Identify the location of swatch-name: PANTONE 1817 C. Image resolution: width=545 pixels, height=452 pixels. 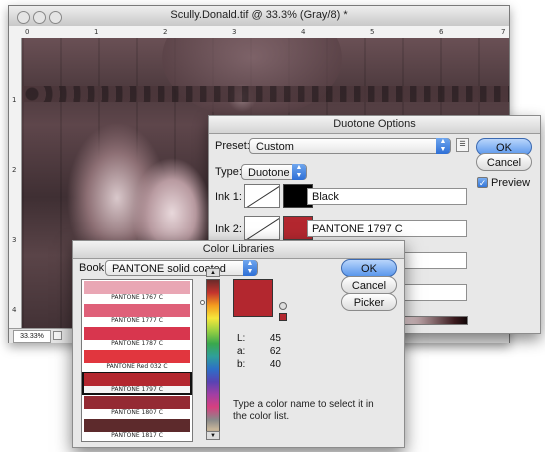
(137, 435).